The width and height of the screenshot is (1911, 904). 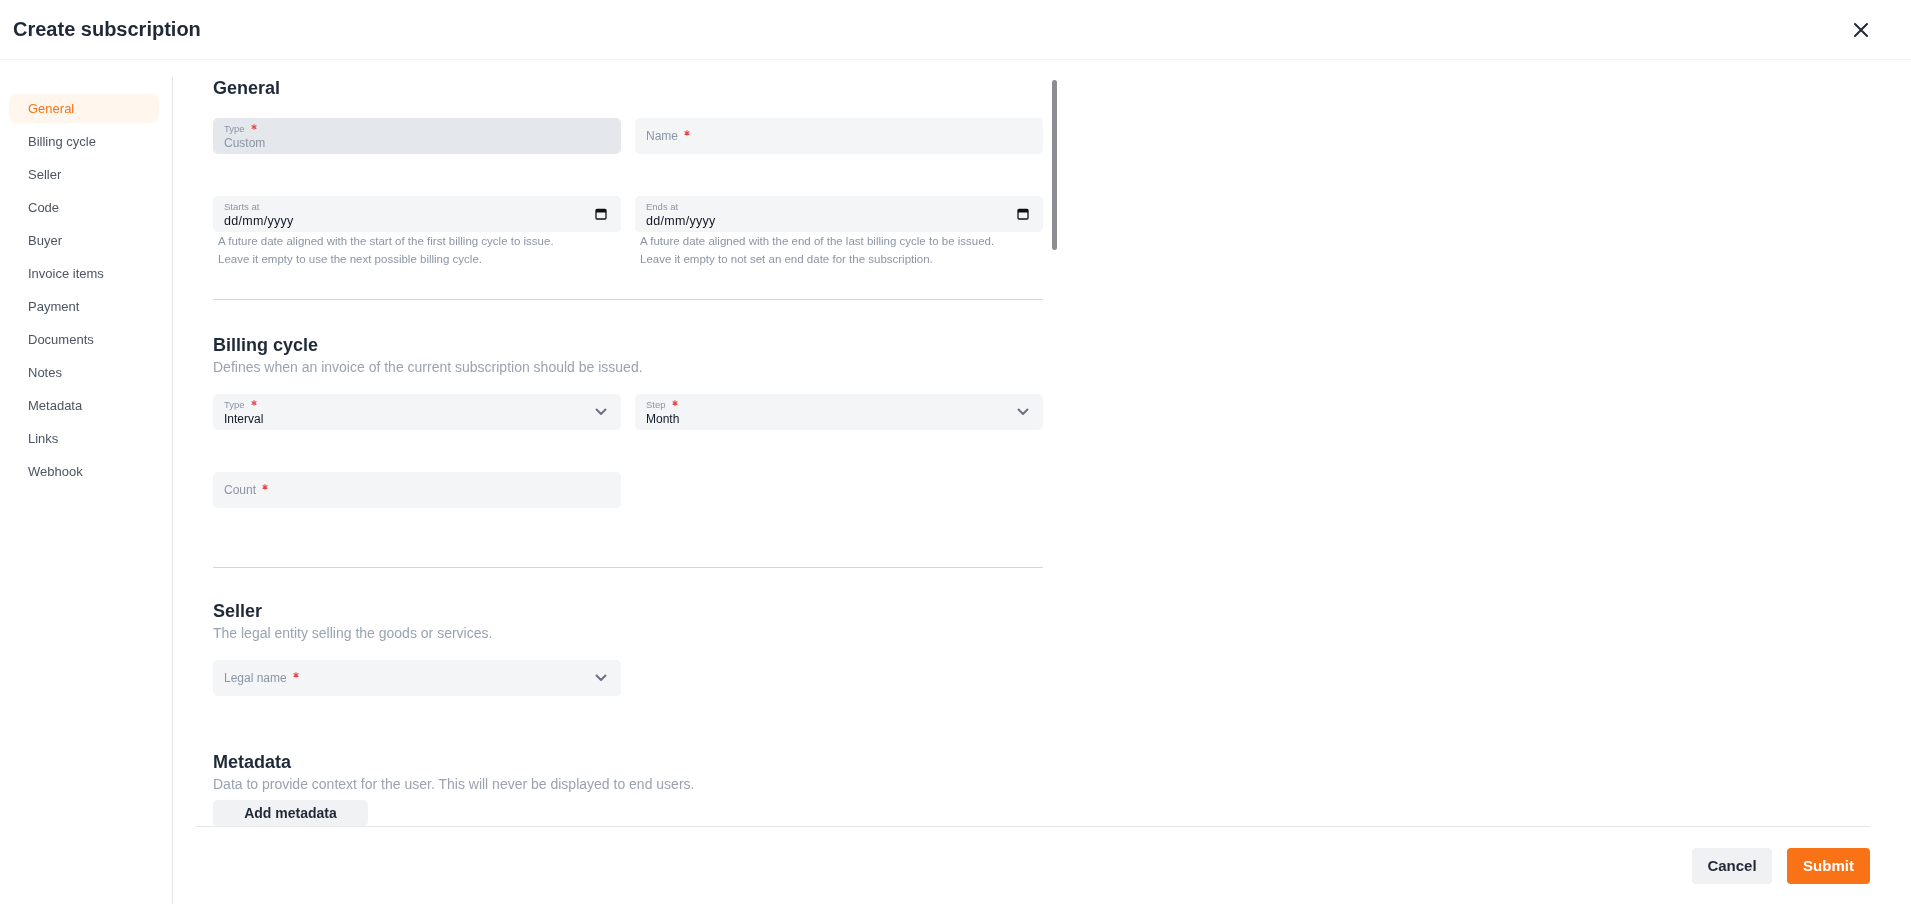 What do you see at coordinates (84, 372) in the screenshot?
I see `sidebar-item: Notes` at bounding box center [84, 372].